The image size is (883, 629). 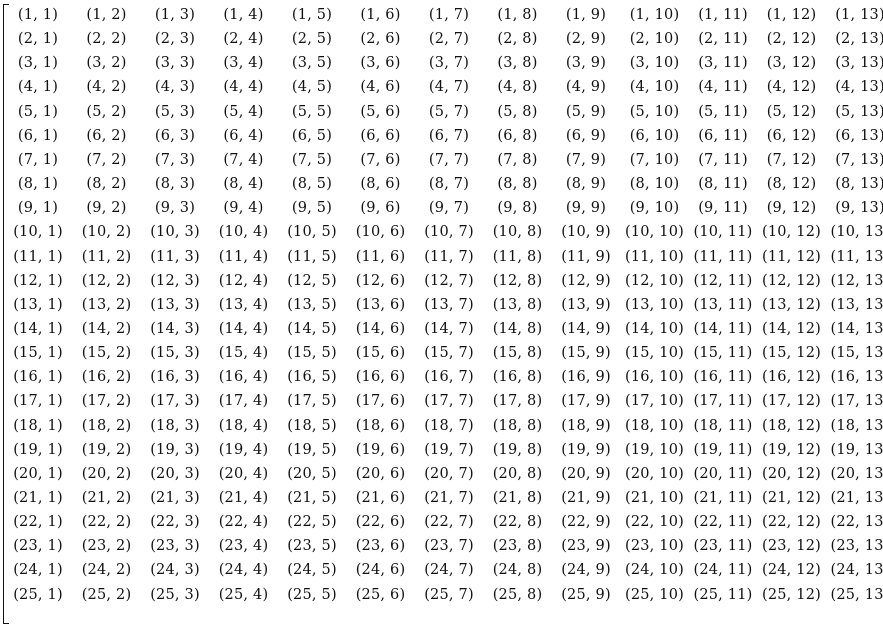 I want to click on matrix-entry: (23, 13), so click(x=856, y=546).